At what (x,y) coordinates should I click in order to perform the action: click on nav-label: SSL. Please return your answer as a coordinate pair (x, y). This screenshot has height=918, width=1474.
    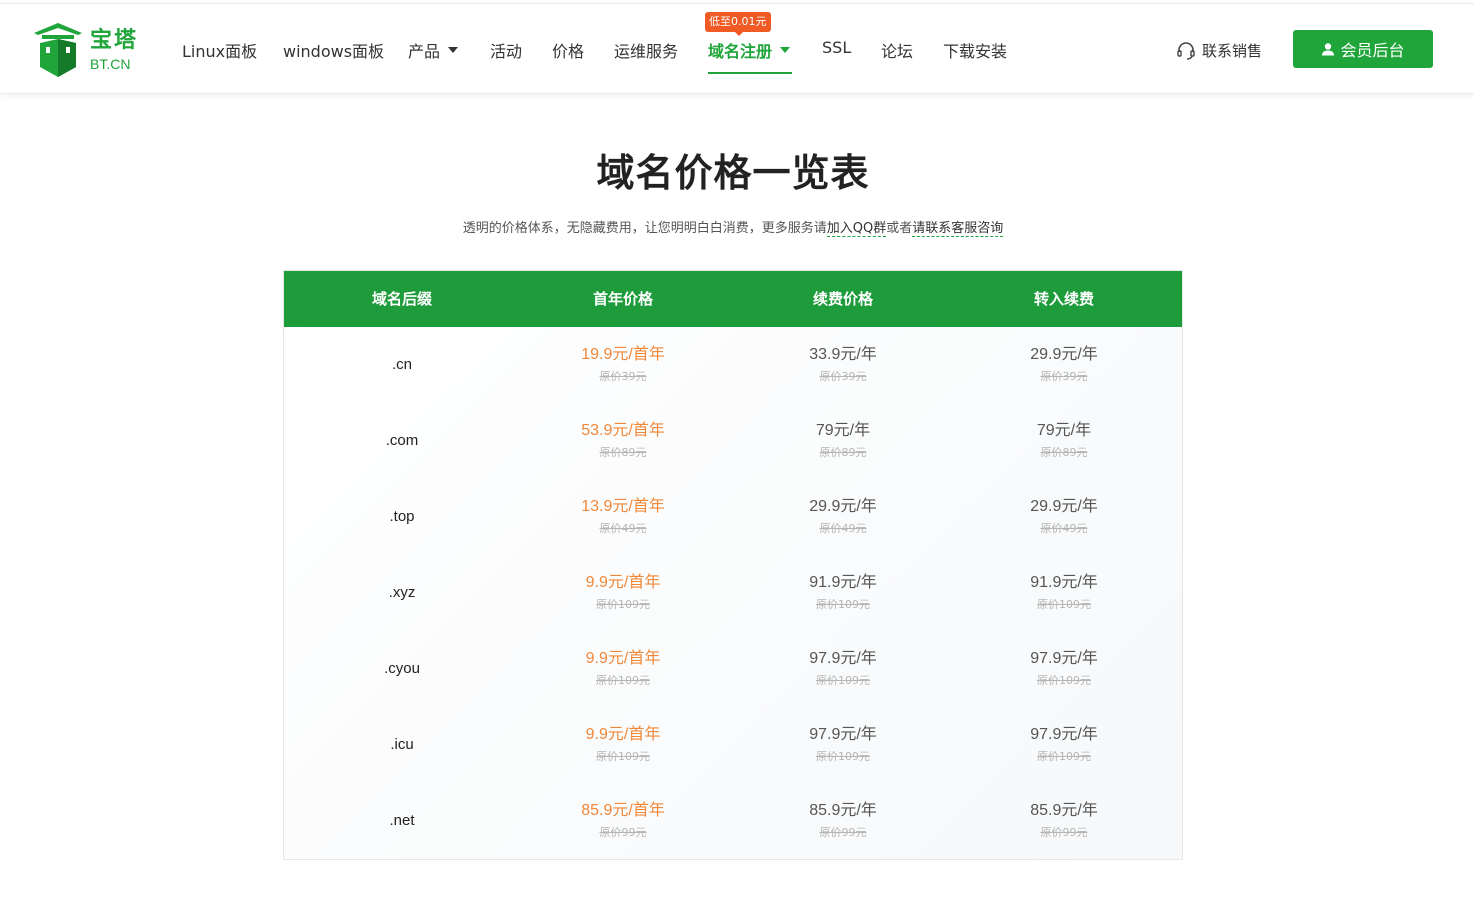
    Looking at the image, I should click on (837, 47).